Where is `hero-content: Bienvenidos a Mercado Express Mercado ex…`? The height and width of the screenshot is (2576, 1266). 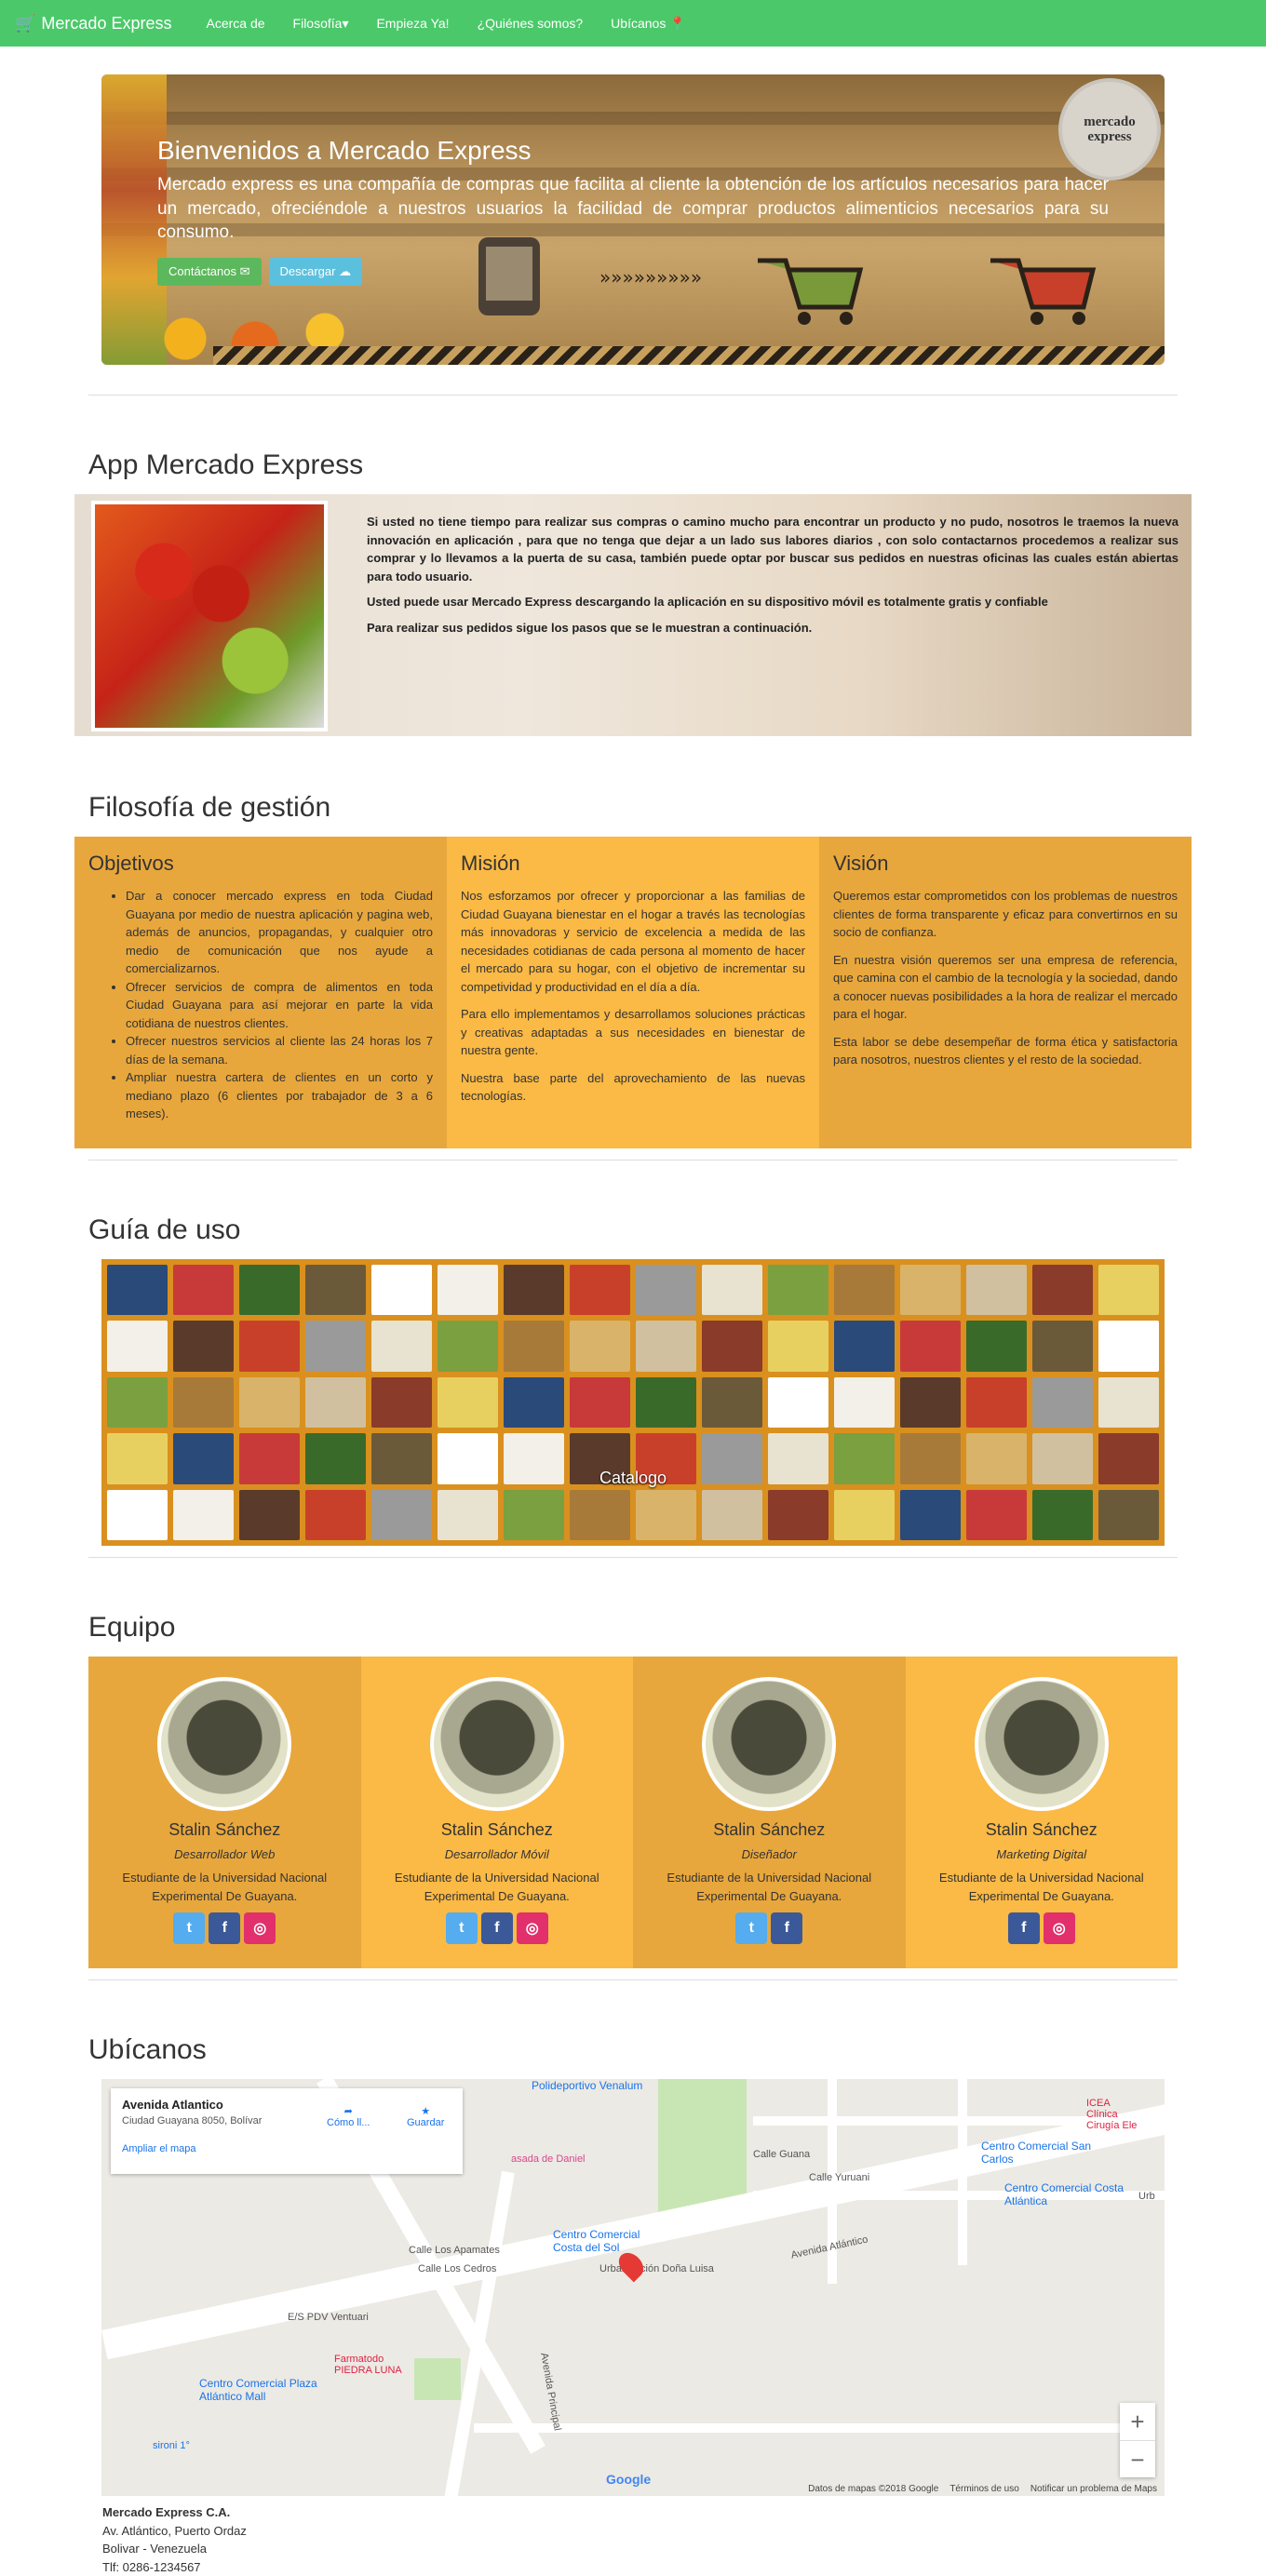 hero-content: Bienvenidos a Mercado Express Mercado ex… is located at coordinates (633, 211).